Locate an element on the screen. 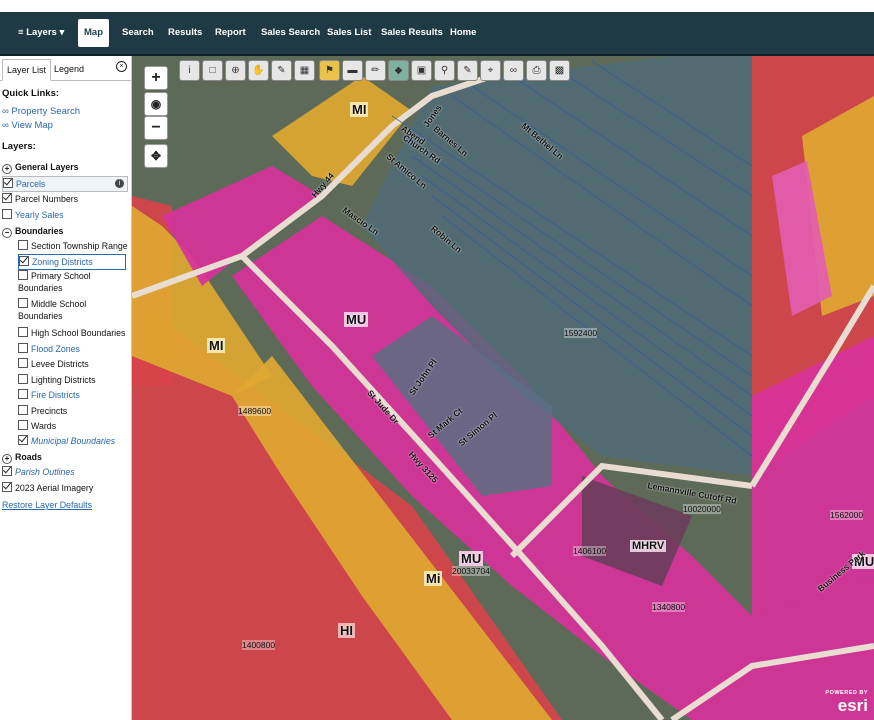 This screenshot has height=720, width=874. print-icon: ⎙ is located at coordinates (536, 70).